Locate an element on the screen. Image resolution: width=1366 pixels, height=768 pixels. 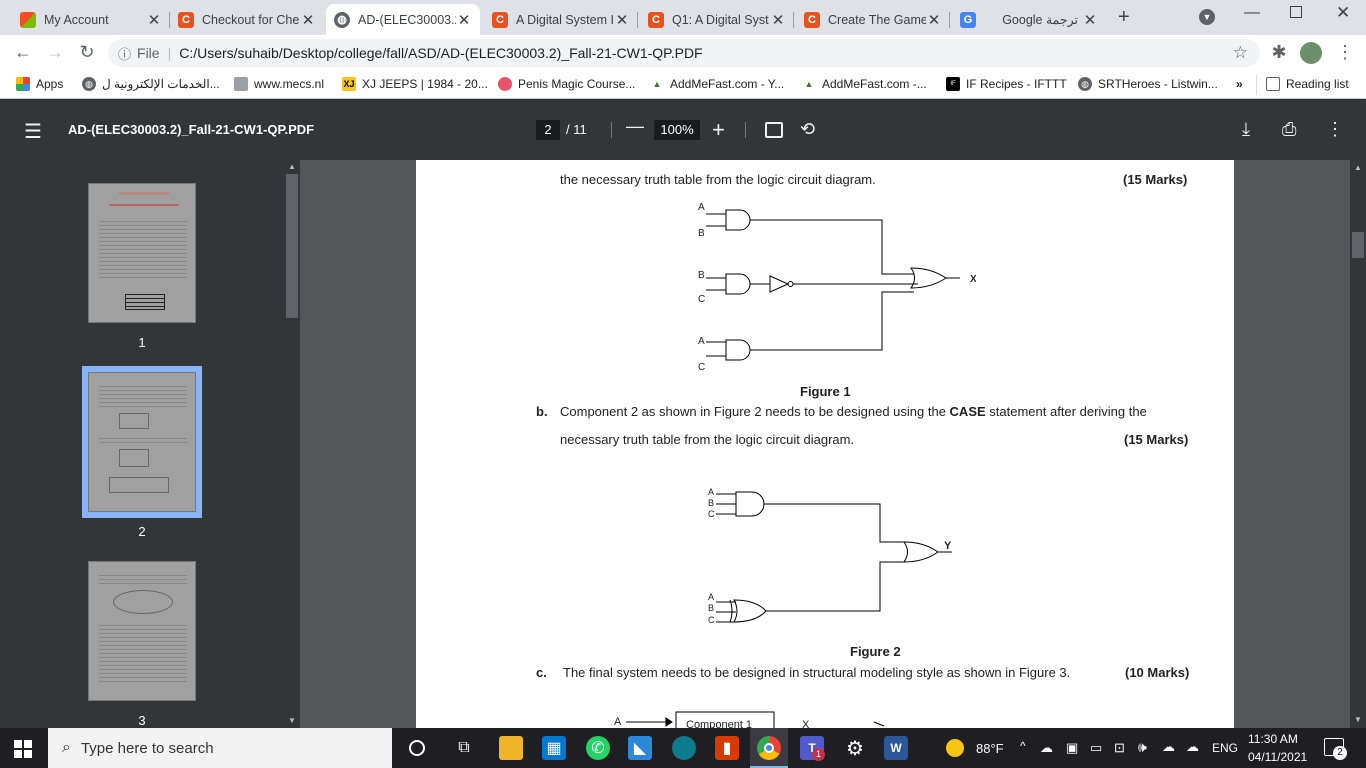
download-icon: ⤓ is located at coordinates (1246, 129).